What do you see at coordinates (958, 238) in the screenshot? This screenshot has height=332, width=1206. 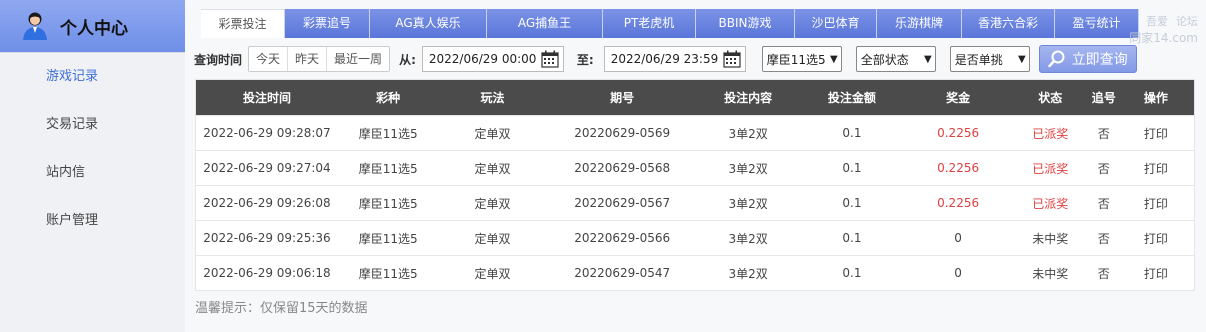 I see `table-cell: 0` at bounding box center [958, 238].